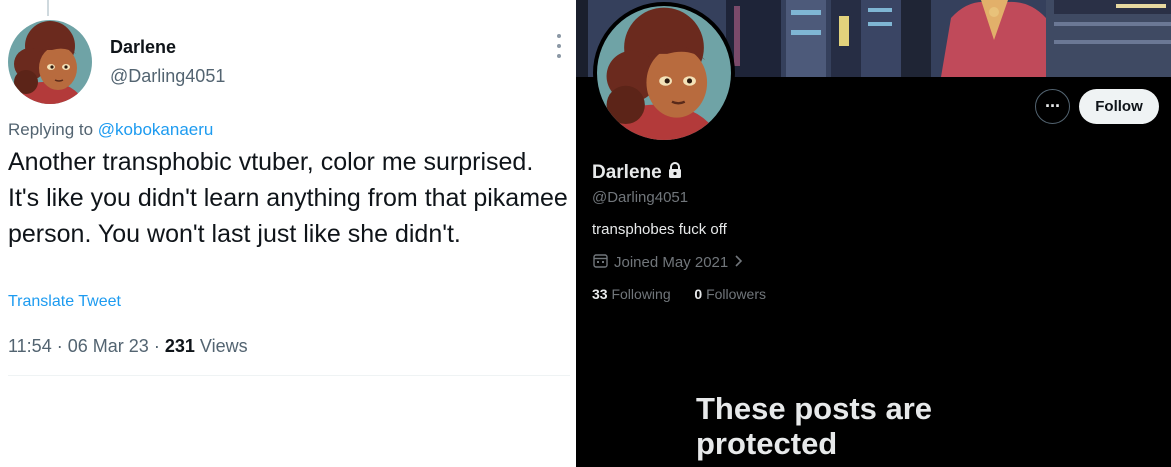 The height and width of the screenshot is (467, 1171). What do you see at coordinates (156, 129) in the screenshot?
I see `replying-to-link: @kobokanaeru` at bounding box center [156, 129].